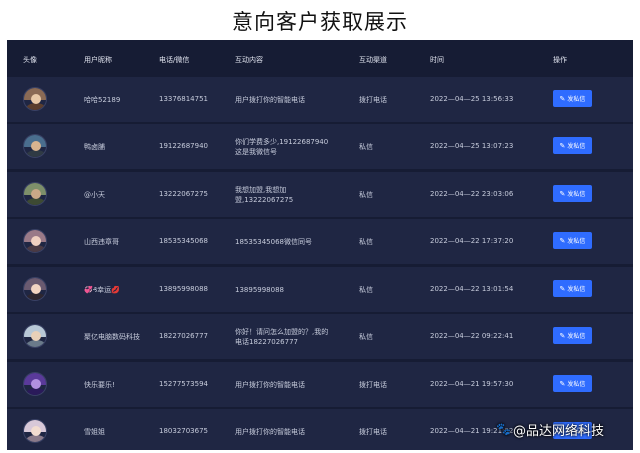  Describe the element at coordinates (320, 22) in the screenshot. I see `page-title: 意向客户获取展示` at that location.